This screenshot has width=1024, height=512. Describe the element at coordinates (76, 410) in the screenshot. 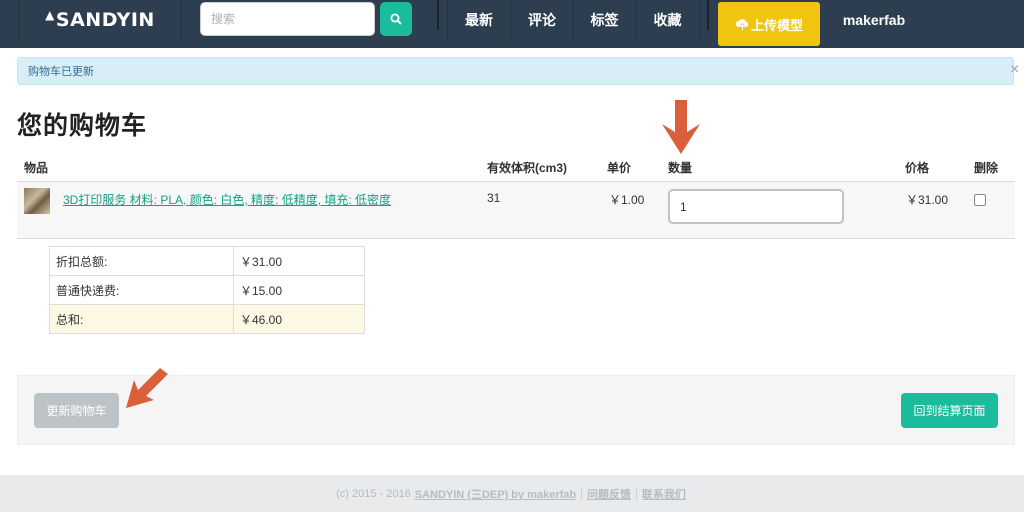

I see `update-cart-button: 更新购物车` at that location.